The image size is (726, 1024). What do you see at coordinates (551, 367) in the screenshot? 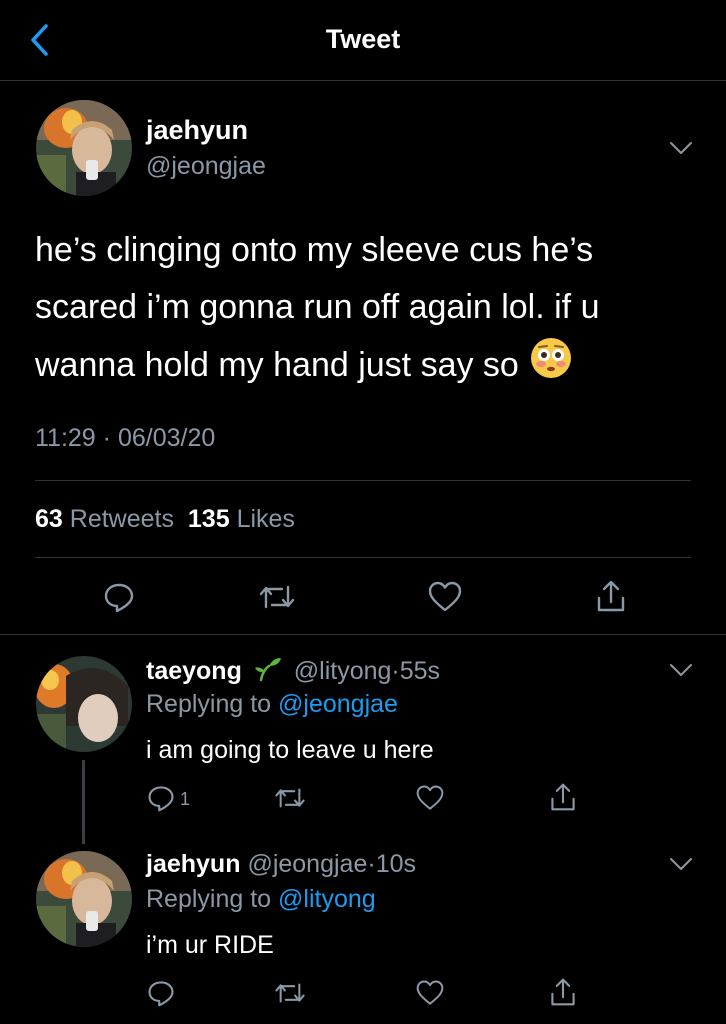
I see `flushed-face-icon` at bounding box center [551, 367].